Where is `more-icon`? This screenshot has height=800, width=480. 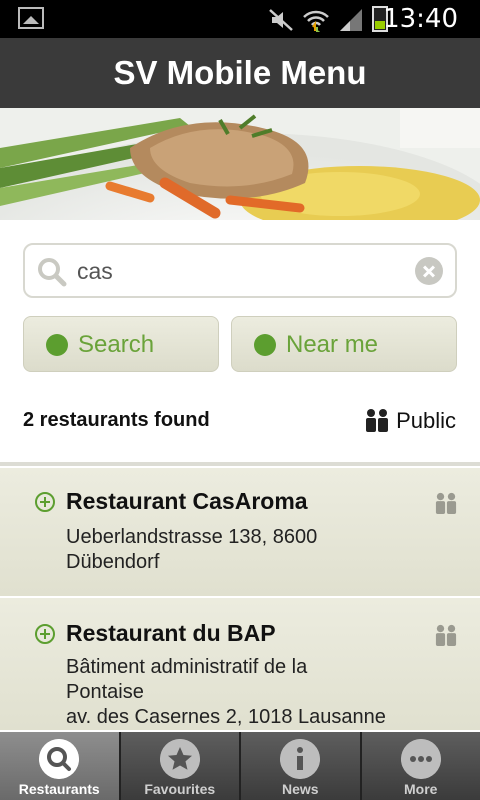
more-icon is located at coordinates (420, 759).